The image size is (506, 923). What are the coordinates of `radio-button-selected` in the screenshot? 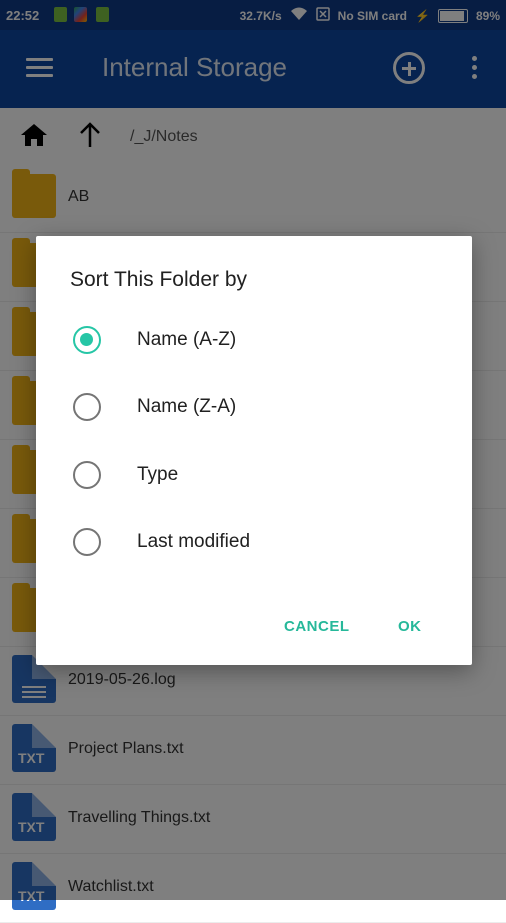 It's located at (87, 340).